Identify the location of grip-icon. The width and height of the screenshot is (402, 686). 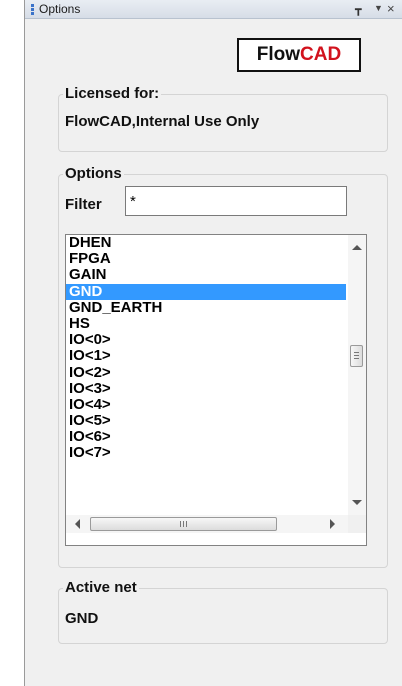
(32, 9).